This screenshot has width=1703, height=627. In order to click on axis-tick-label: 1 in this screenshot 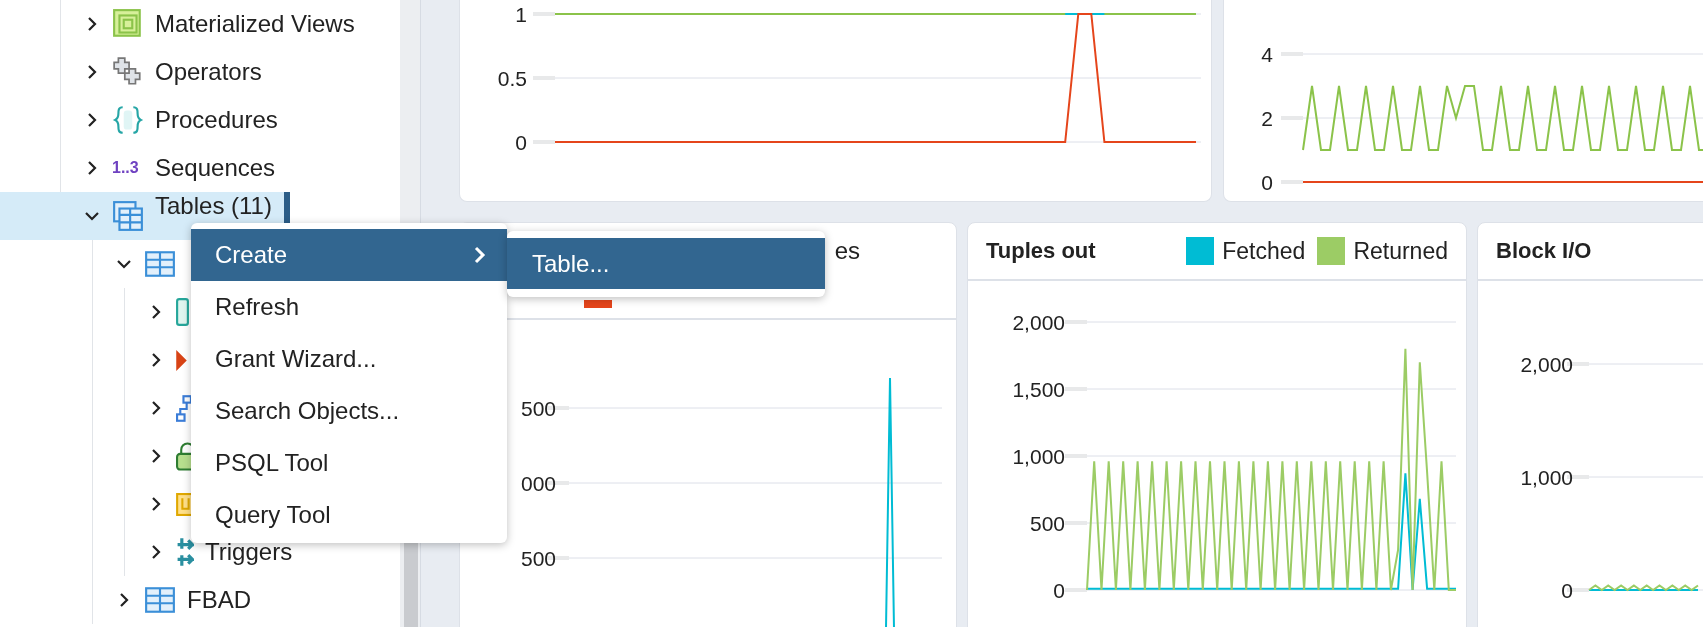, I will do `click(521, 14)`.